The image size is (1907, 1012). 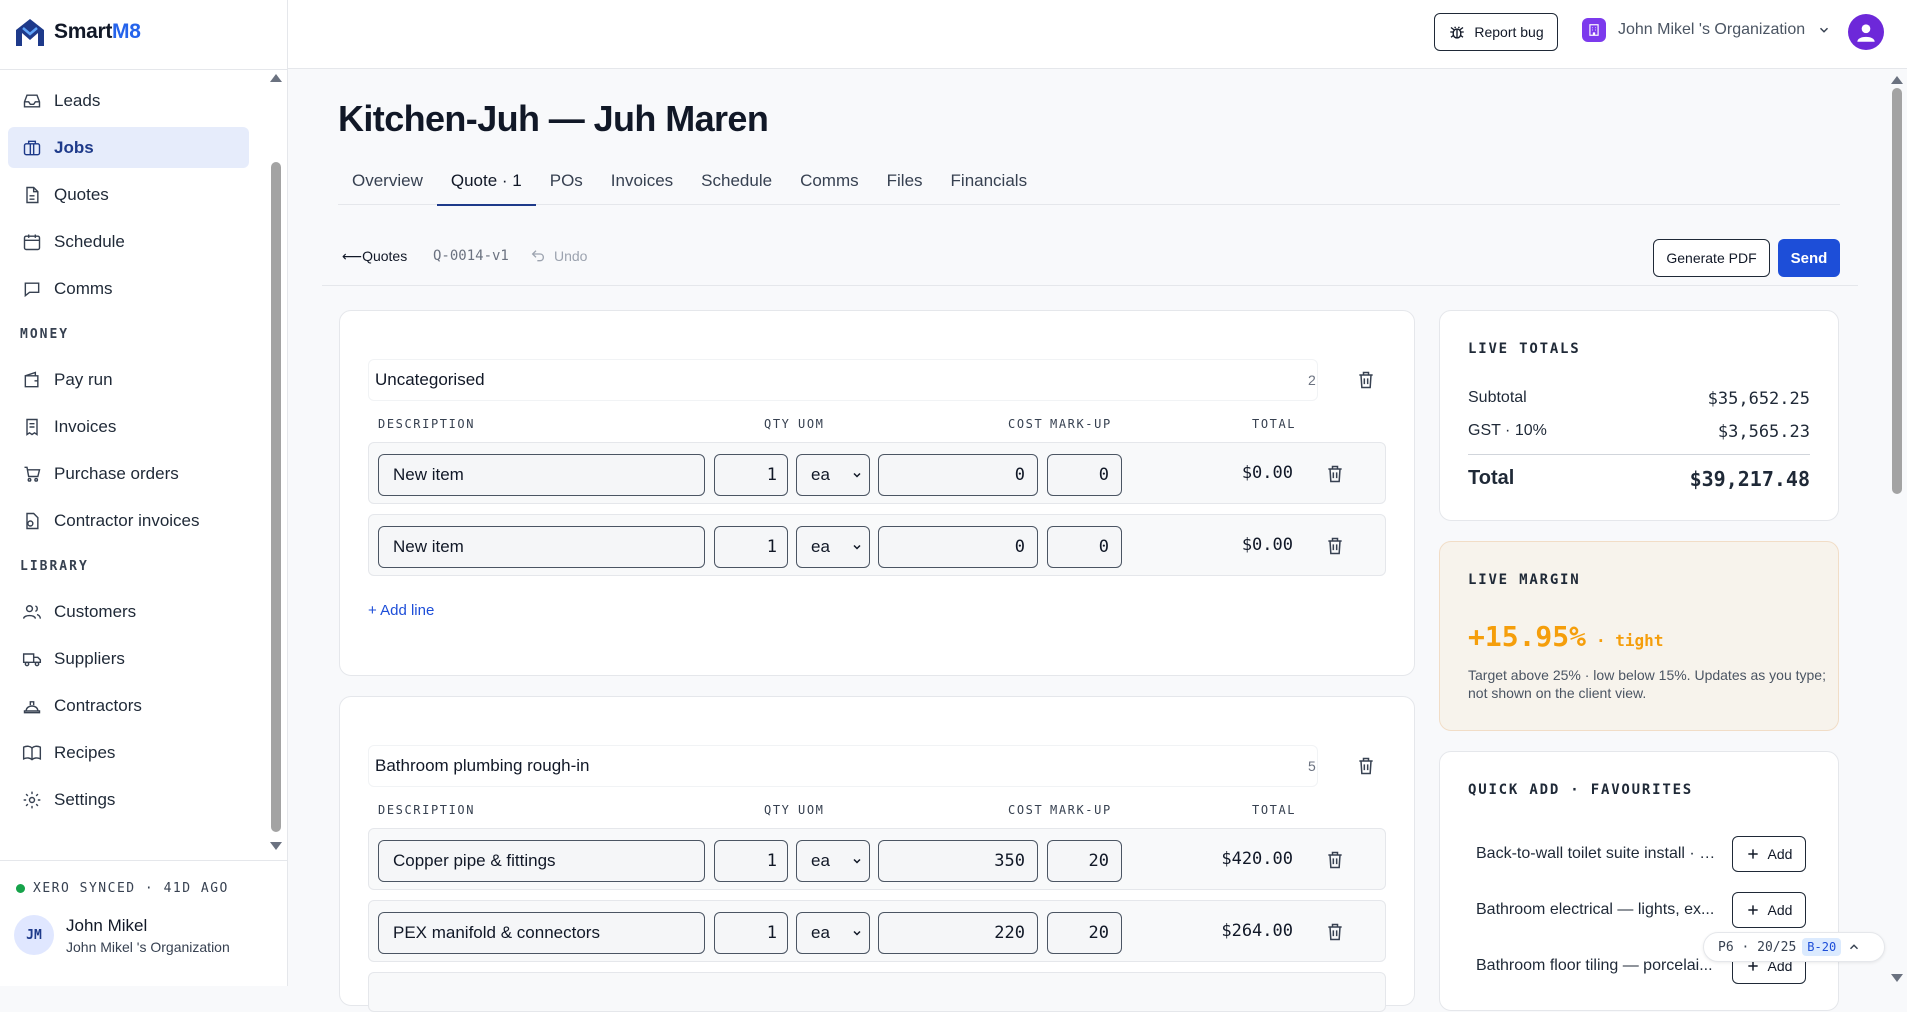 I want to click on sidebar-item-jobs: Jobs, so click(x=128, y=147).